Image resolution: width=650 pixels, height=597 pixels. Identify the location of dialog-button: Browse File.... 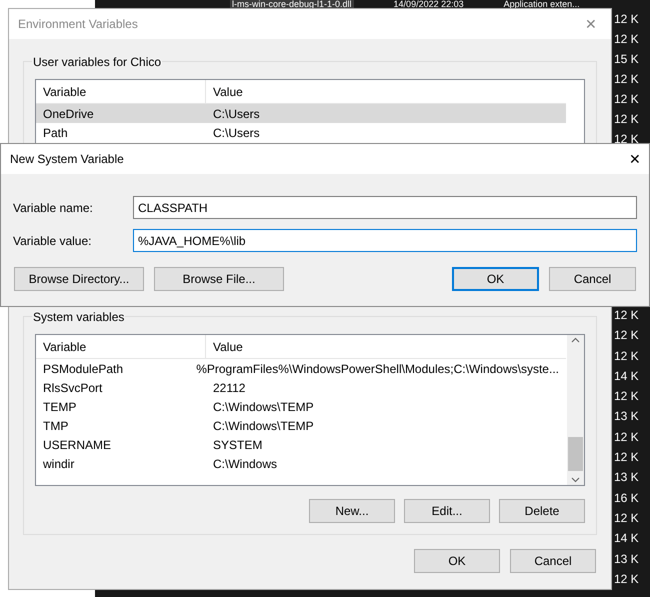
(219, 279).